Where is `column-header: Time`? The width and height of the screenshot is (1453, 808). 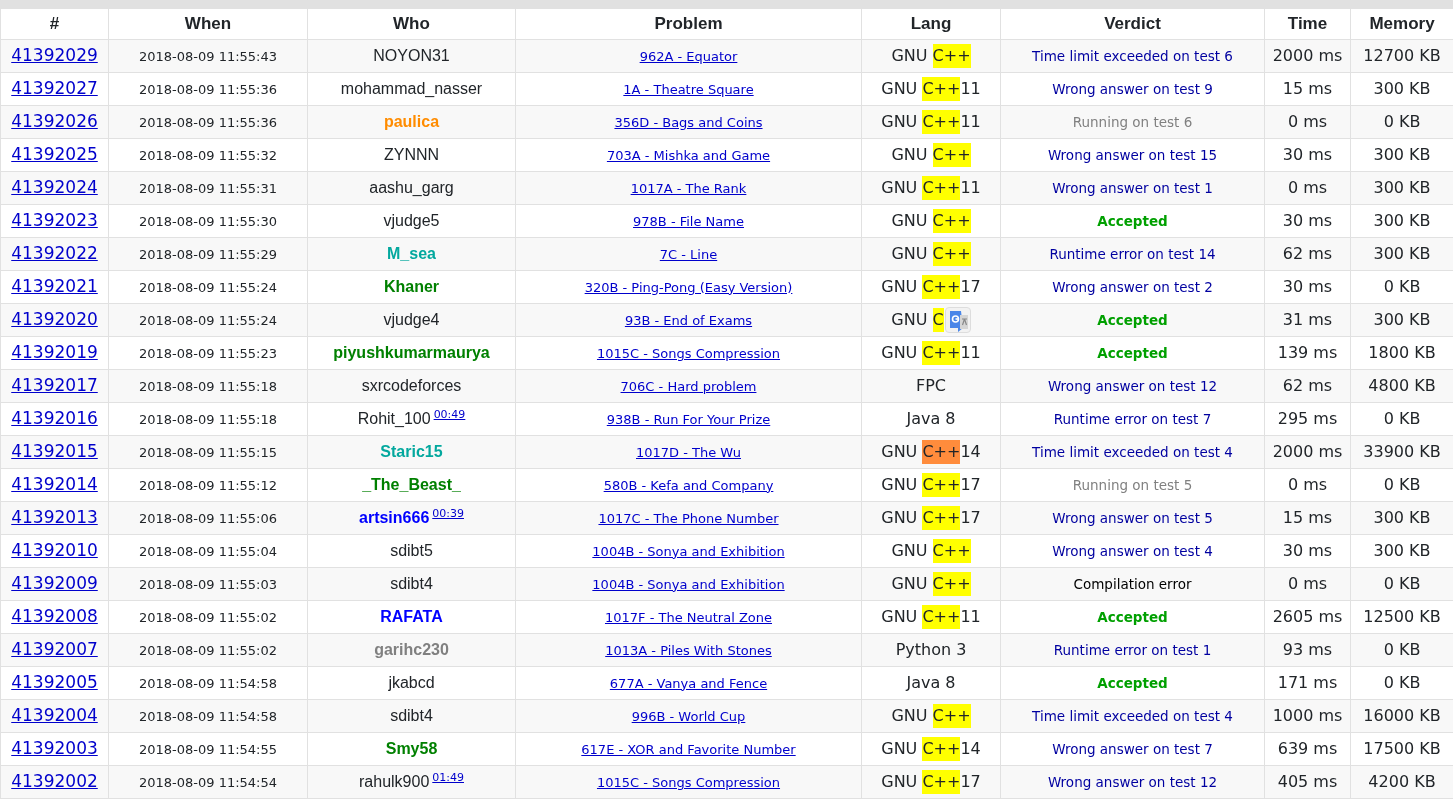 column-header: Time is located at coordinates (1307, 24).